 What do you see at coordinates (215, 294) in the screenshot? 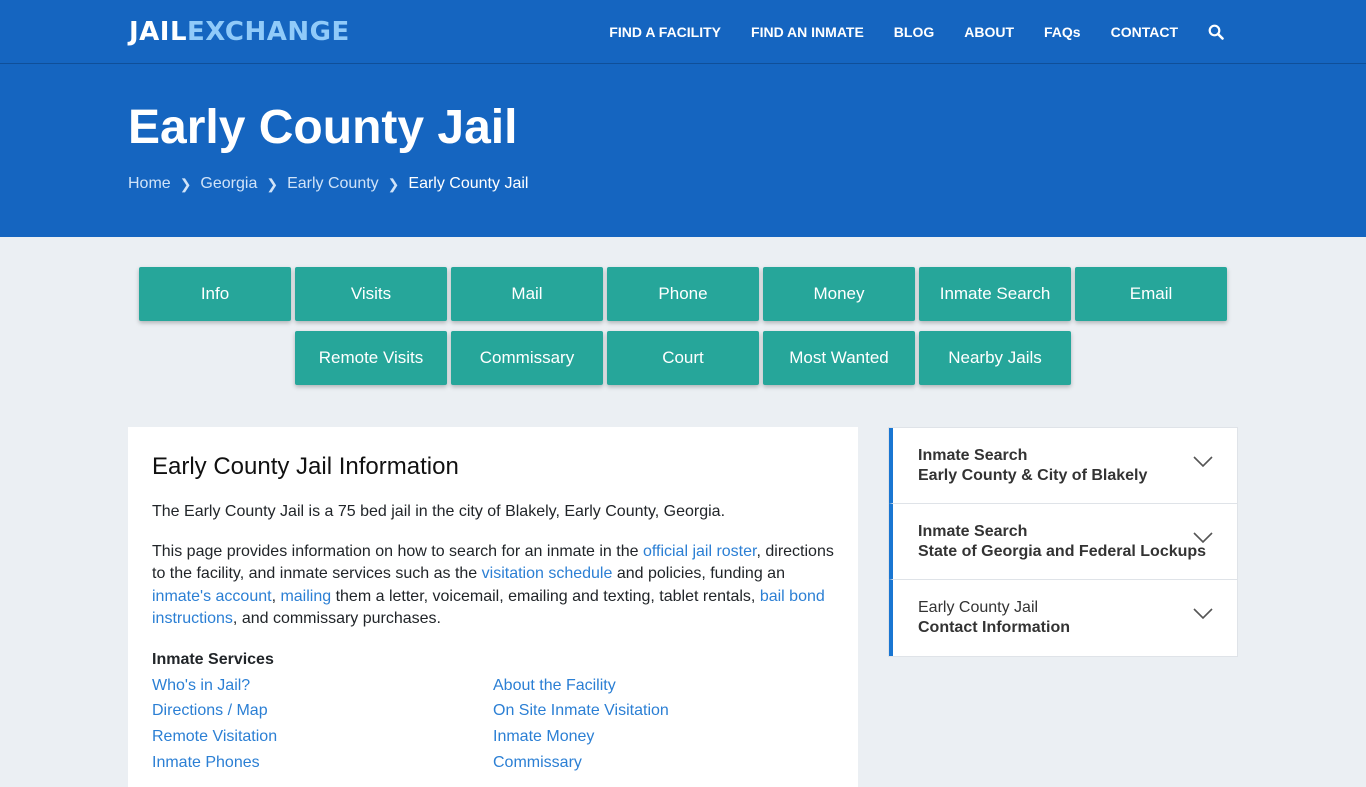
I see `info-button: Info` at bounding box center [215, 294].